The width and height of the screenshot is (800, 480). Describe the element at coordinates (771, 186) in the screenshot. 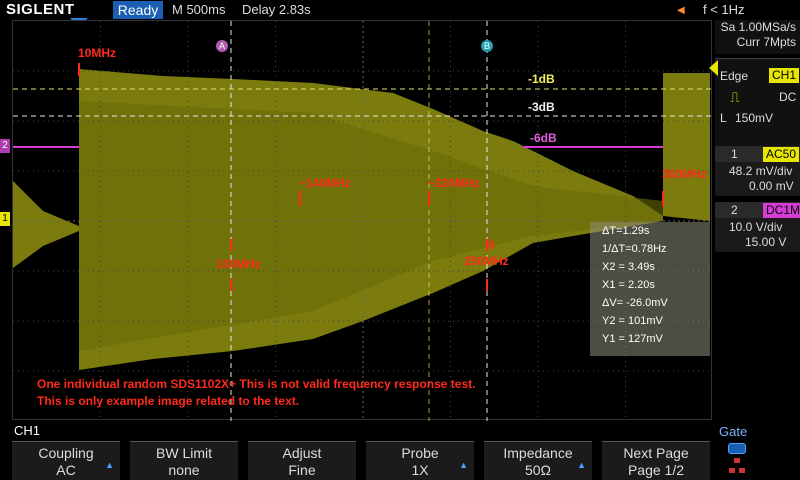

I see `ch1-offset: 0.00 mV` at that location.